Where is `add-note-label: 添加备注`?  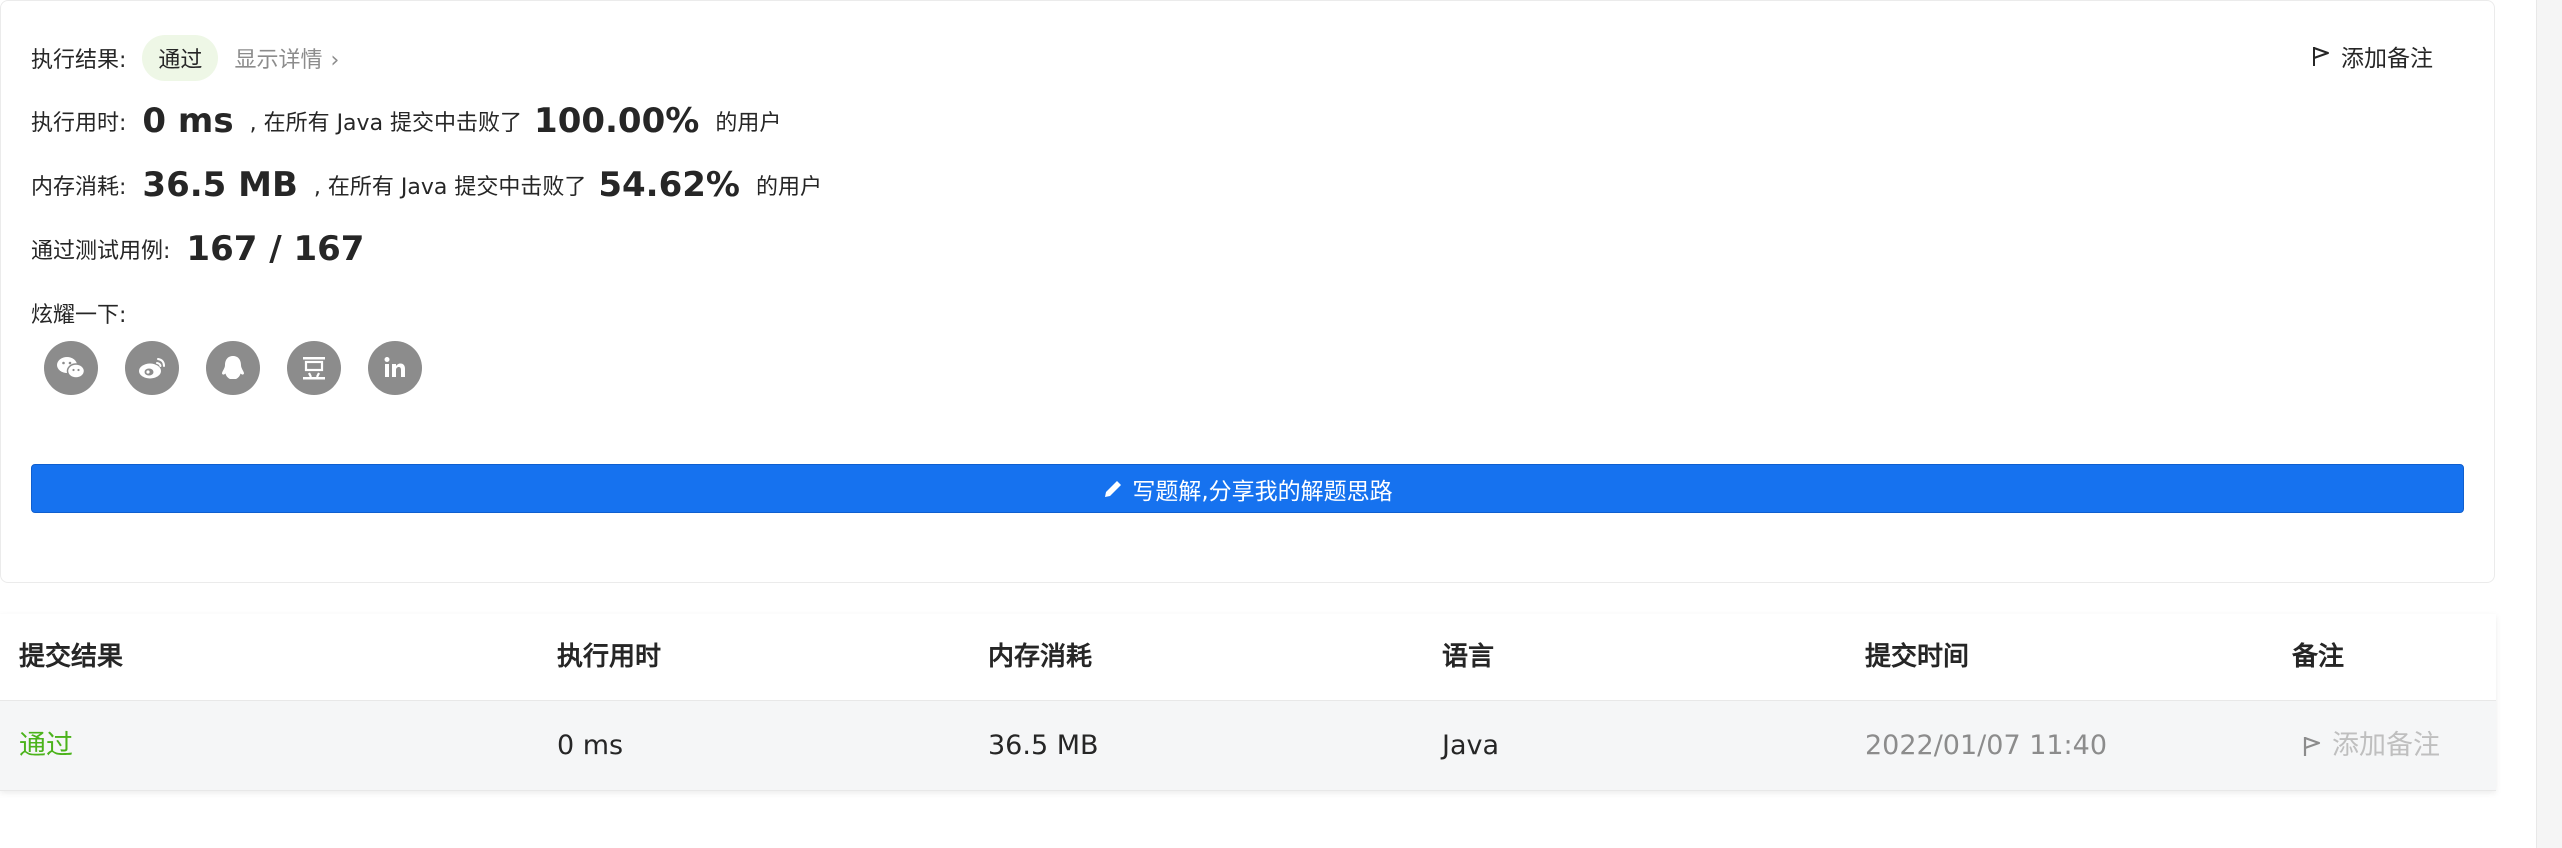
add-note-label: 添加备注 is located at coordinates (2387, 59).